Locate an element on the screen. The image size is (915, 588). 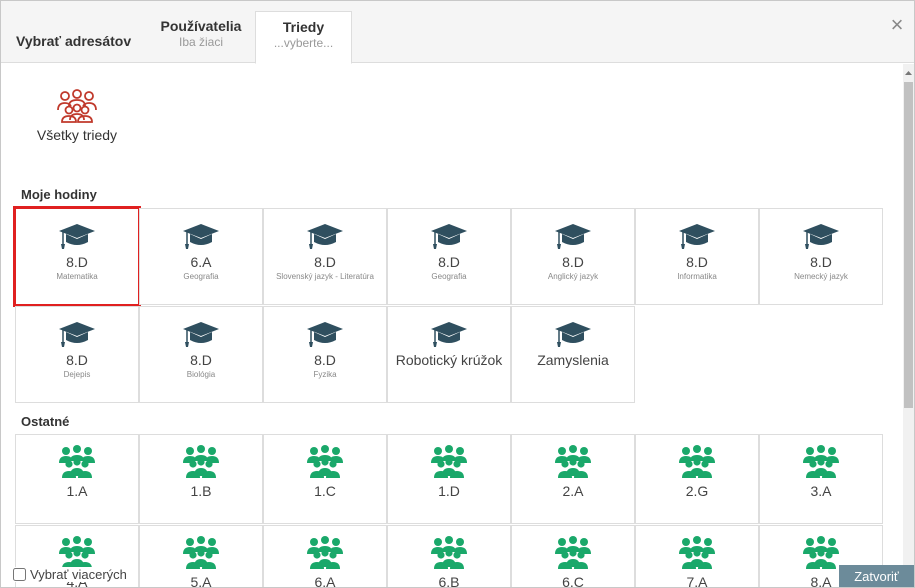
class-tile: 8.D Nemecký jazyk is located at coordinates (821, 256).